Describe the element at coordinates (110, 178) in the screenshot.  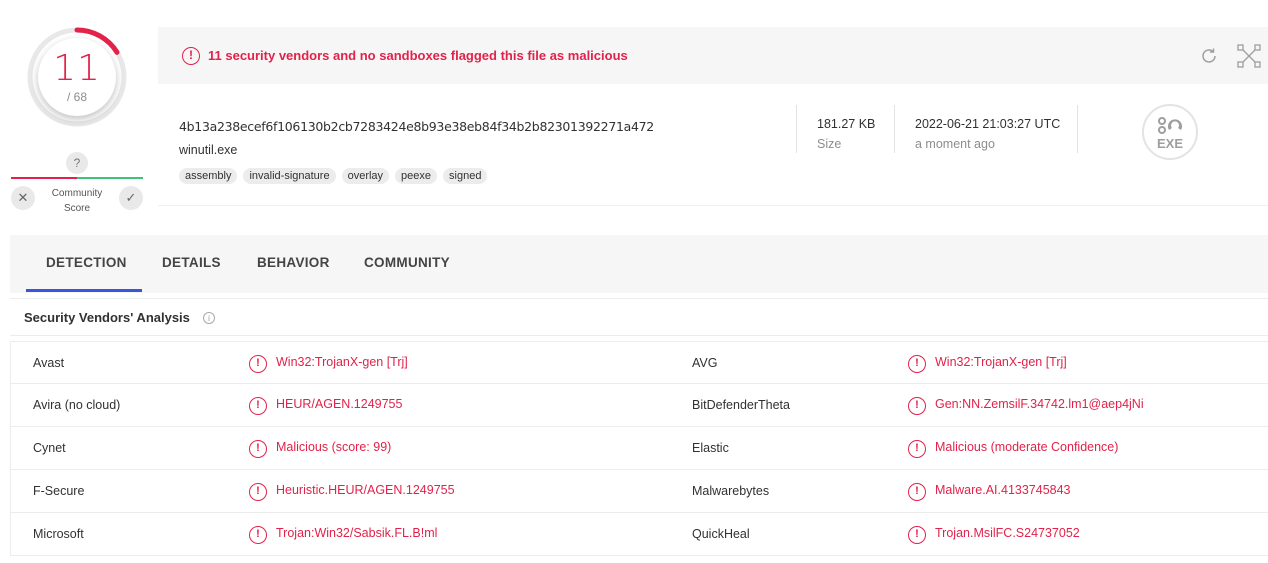
I see `community-bar-positive` at that location.